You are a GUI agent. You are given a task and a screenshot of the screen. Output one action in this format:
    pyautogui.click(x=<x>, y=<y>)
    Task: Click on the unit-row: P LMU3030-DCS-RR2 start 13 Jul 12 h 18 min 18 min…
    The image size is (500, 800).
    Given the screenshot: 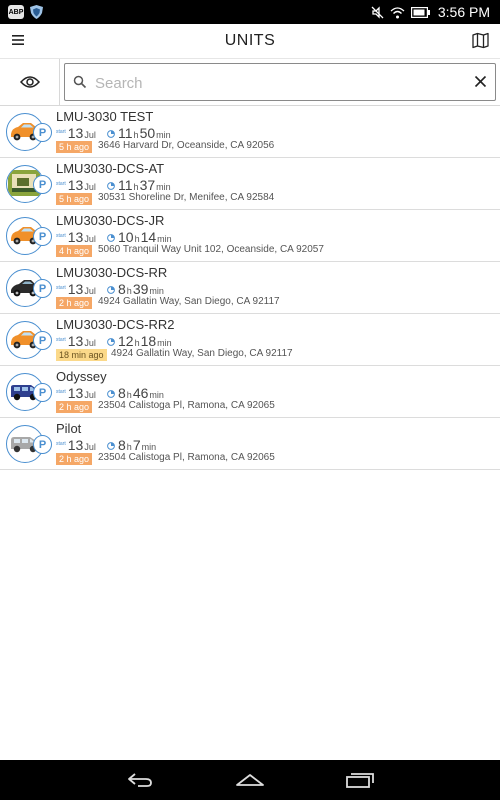 What is the action you would take?
    pyautogui.click(x=250, y=340)
    